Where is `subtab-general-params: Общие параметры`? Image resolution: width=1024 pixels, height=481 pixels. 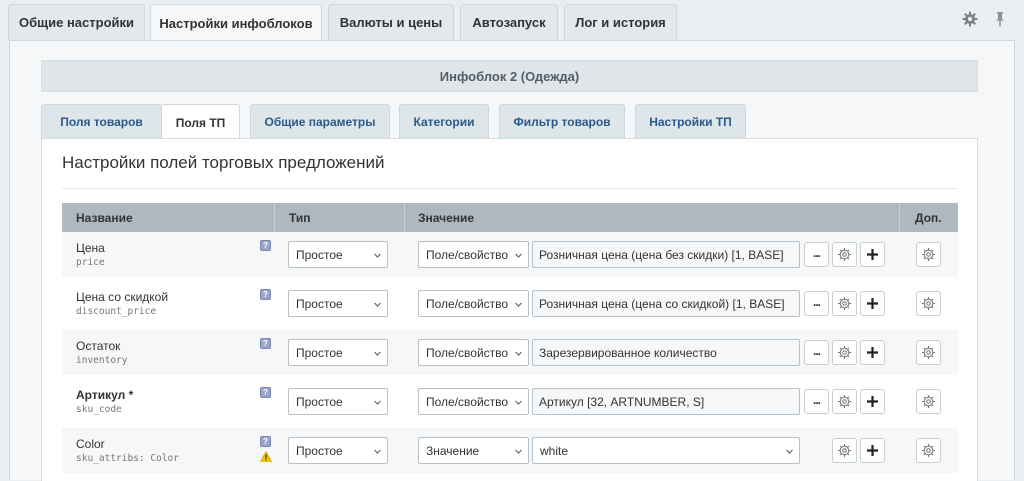
subtab-general-params: Общие параметры is located at coordinates (320, 121).